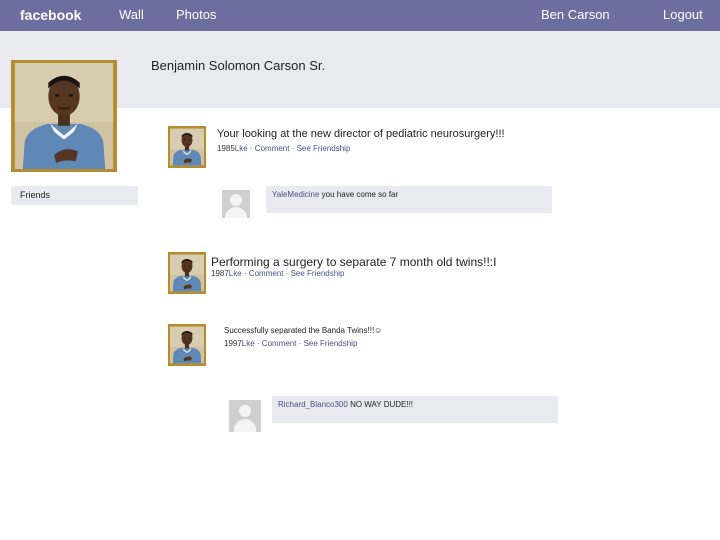  I want to click on nav-wall-link: Wall, so click(131, 14).